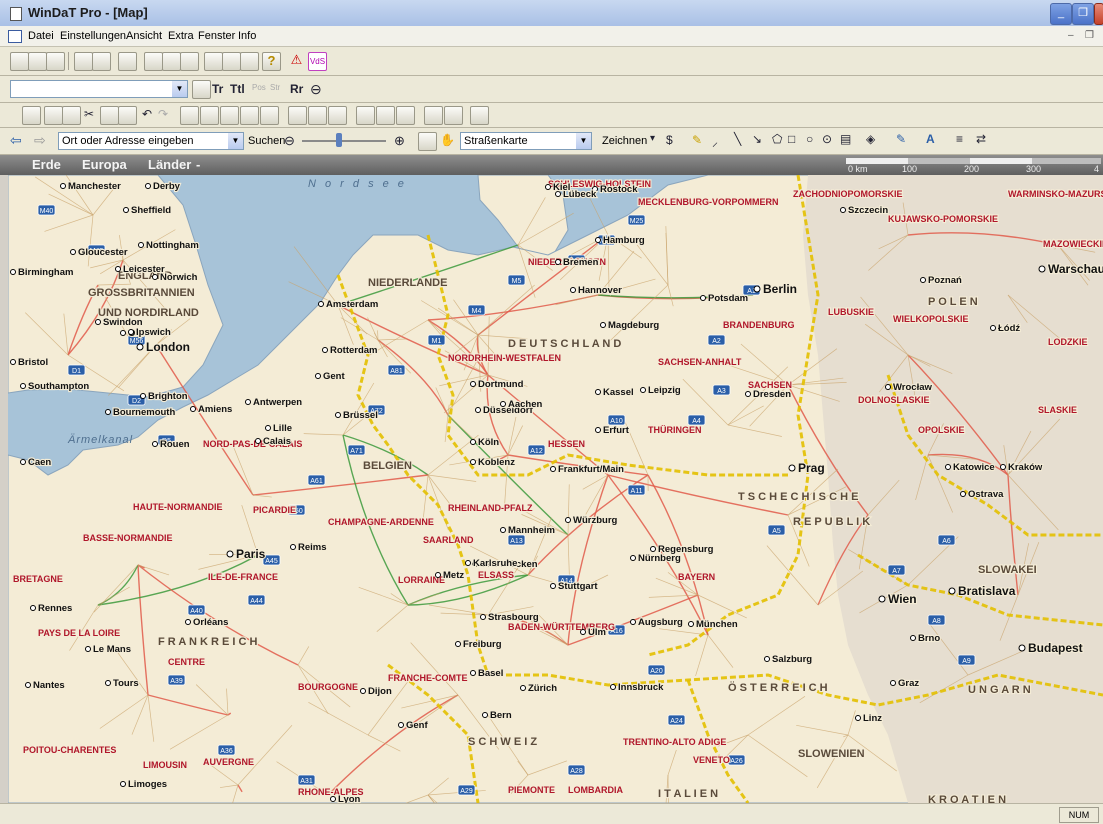 This screenshot has height=824, width=1103. I want to click on document-icon, so click(15, 36).